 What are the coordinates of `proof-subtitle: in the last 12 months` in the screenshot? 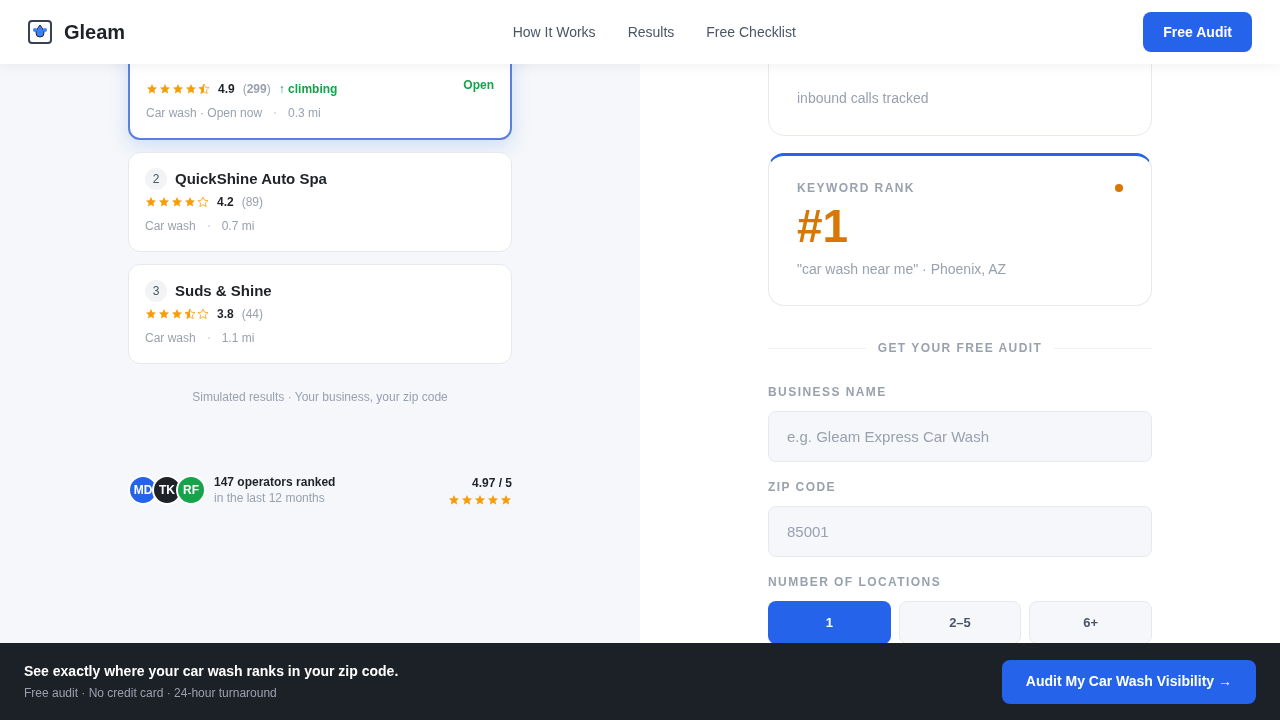 It's located at (270, 498).